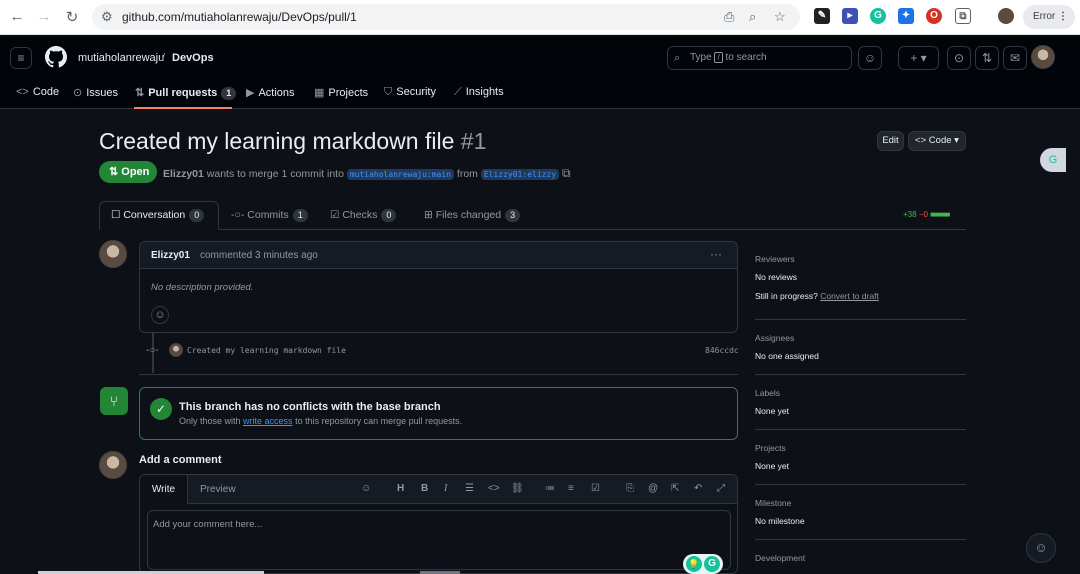 Image resolution: width=1080 pixels, height=574 pixels. I want to click on development-heading: Development, so click(780, 558).